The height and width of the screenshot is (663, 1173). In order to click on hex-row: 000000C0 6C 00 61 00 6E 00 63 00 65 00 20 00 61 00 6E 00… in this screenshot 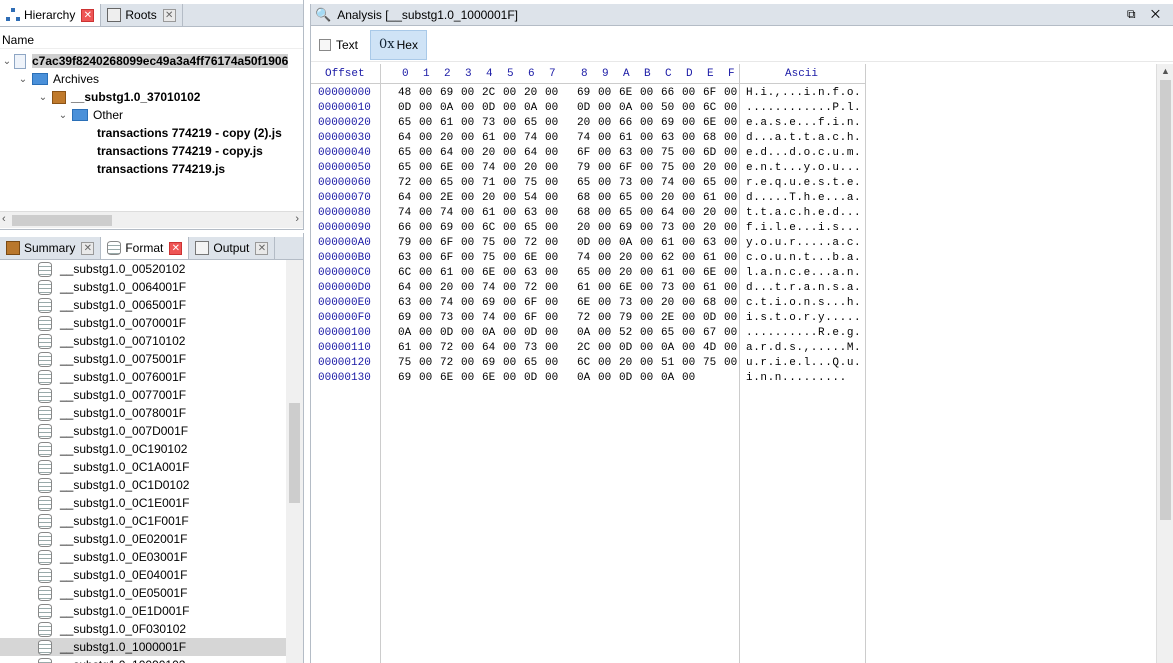, I will do `click(588, 274)`.